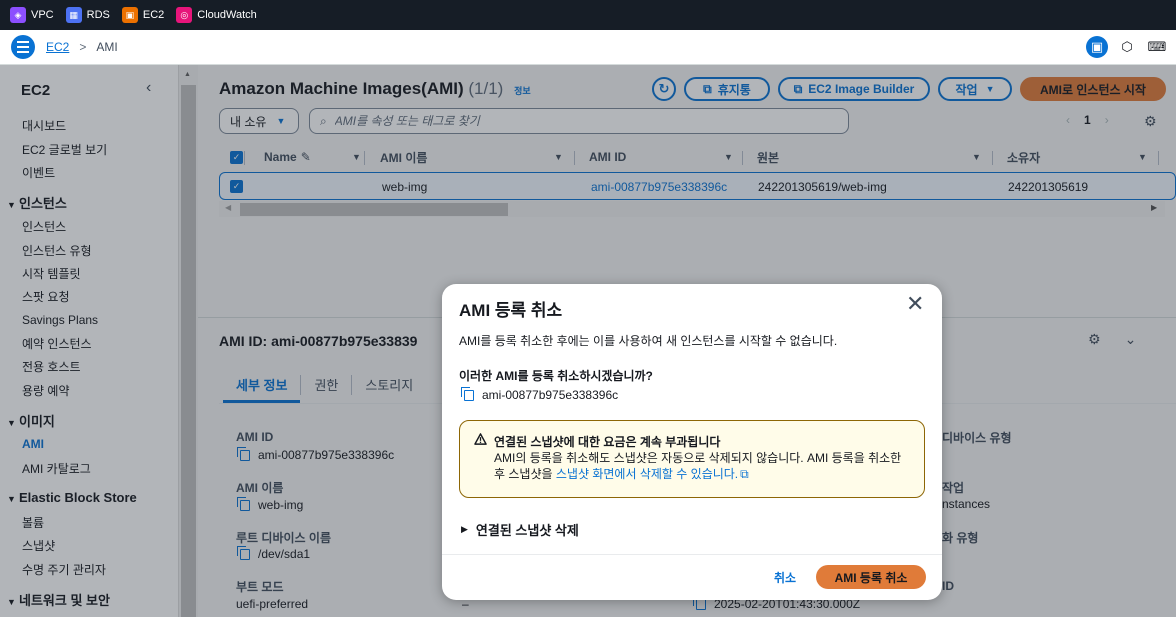 This screenshot has width=1176, height=617. What do you see at coordinates (87, 15) in the screenshot?
I see `service-rds: ▦ RDS` at bounding box center [87, 15].